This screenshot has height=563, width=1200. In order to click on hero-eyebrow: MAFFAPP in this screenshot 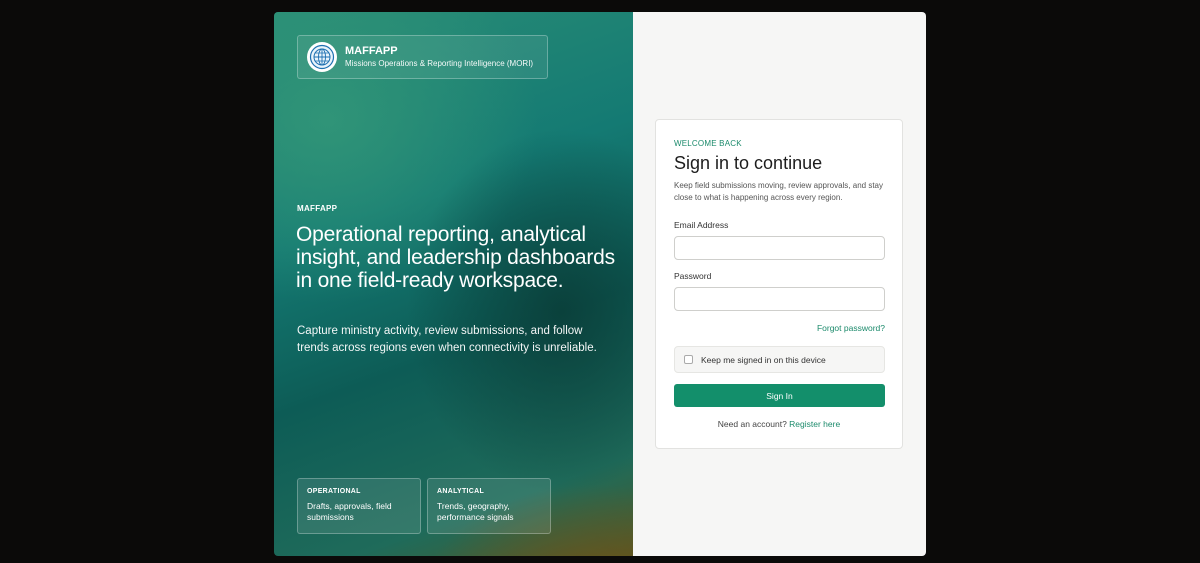, I will do `click(317, 208)`.